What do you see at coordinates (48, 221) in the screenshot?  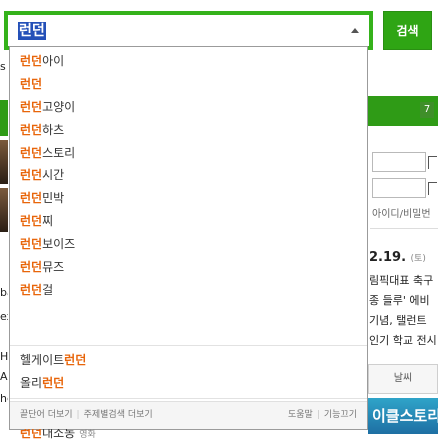 I see `suggestion-rest: 찌` at bounding box center [48, 221].